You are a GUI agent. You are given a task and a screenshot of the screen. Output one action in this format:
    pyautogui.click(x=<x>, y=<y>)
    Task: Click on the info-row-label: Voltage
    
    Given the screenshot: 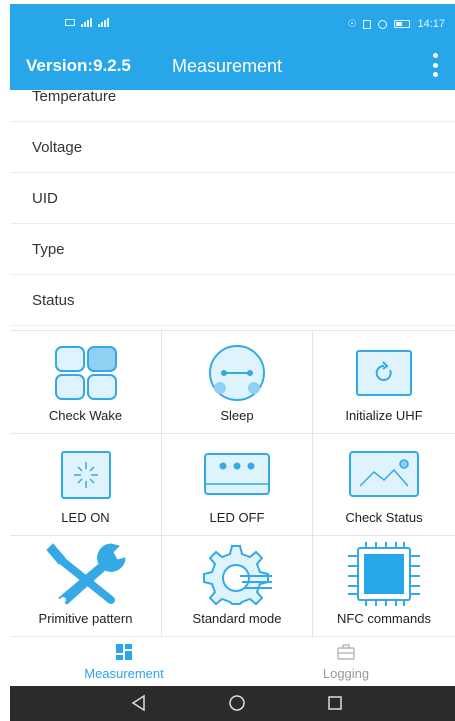 What is the action you would take?
    pyautogui.click(x=57, y=147)
    